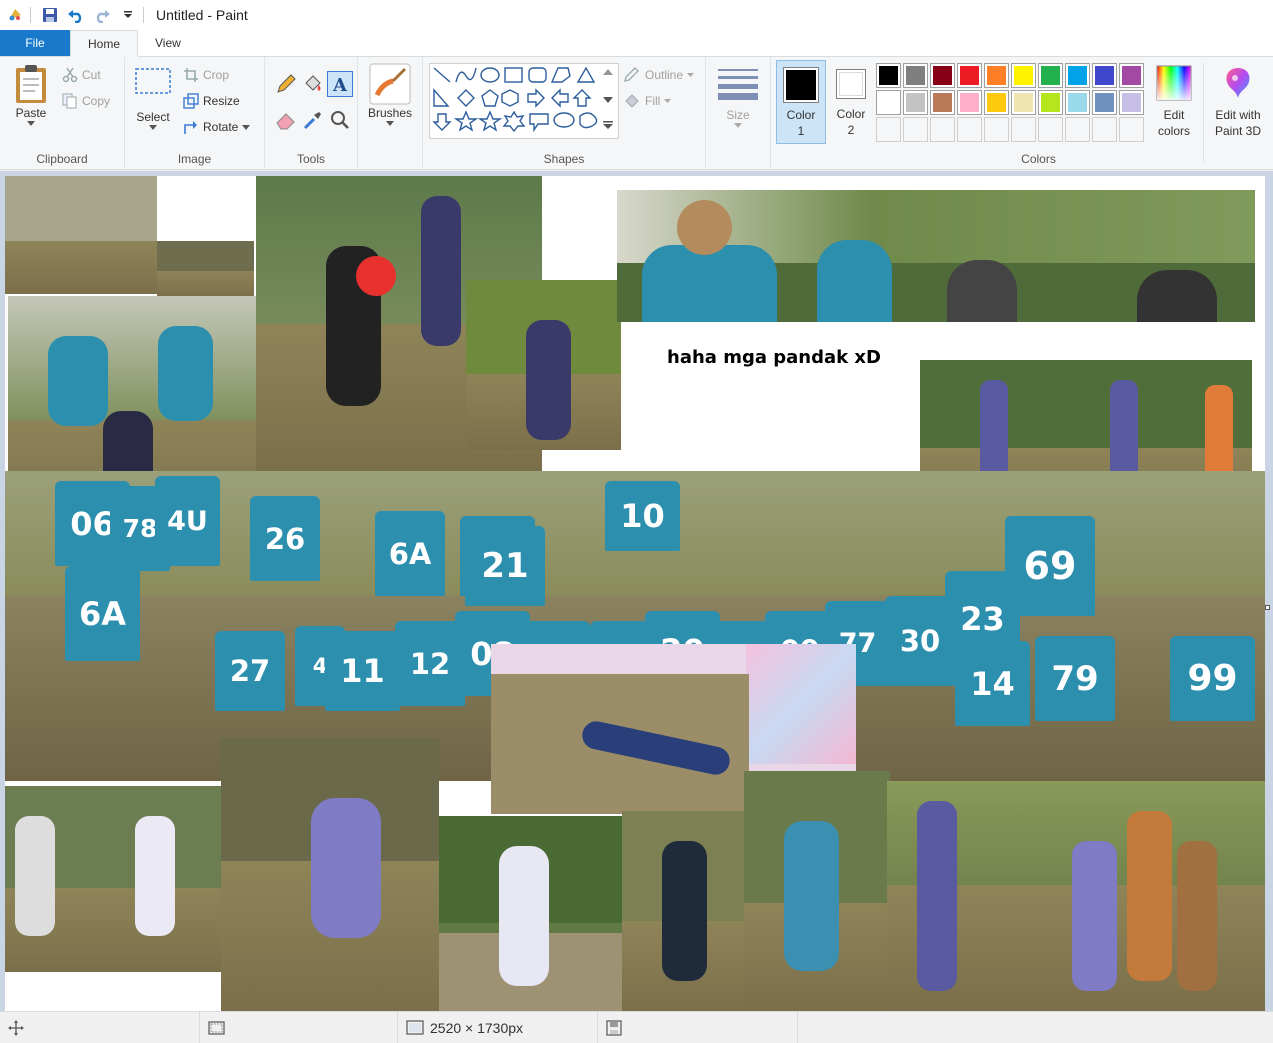  I want to click on size-button: Size, so click(738, 96).